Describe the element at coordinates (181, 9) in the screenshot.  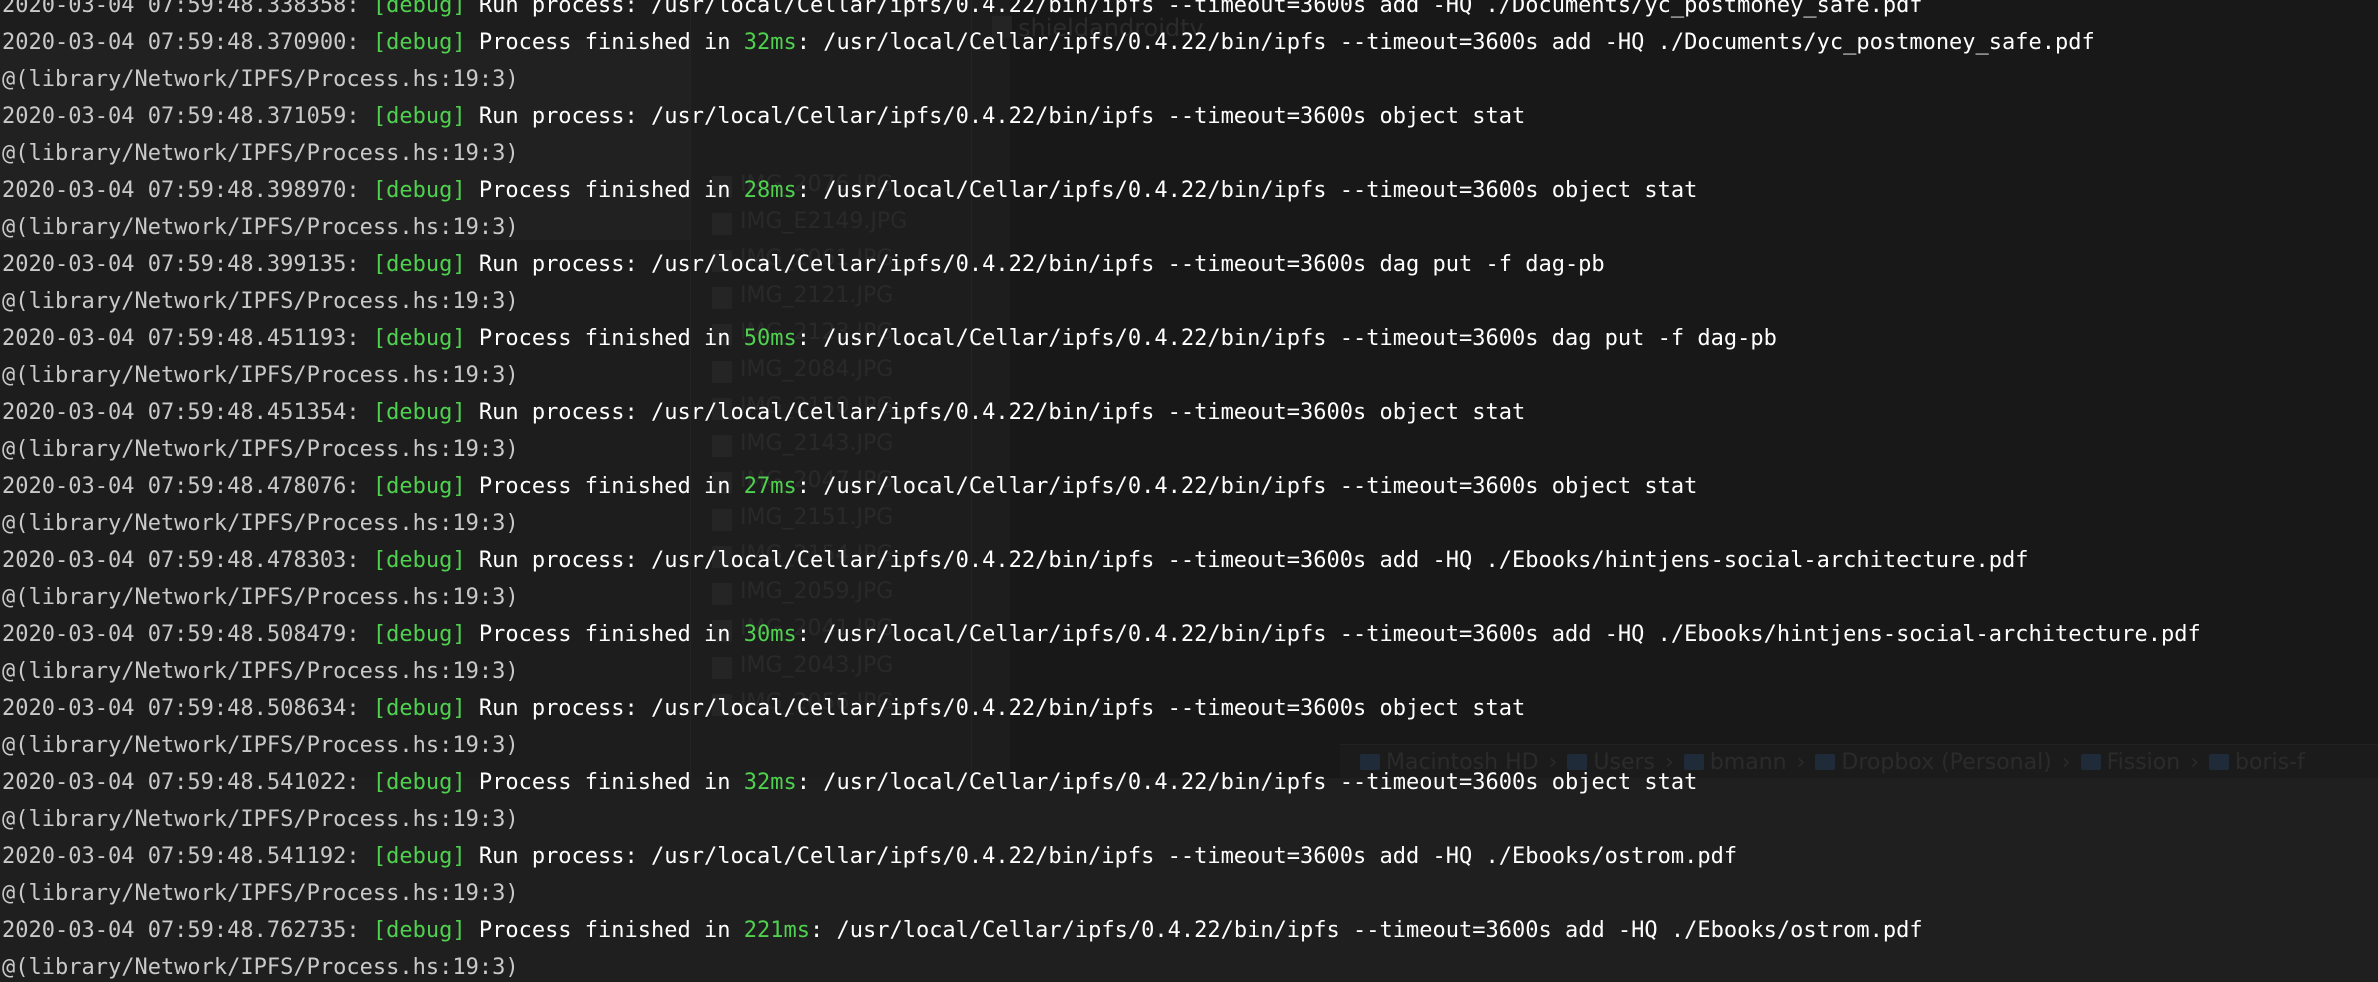
I see `log-timestamp: 2020-03-04 07:59:48.338358:` at that location.